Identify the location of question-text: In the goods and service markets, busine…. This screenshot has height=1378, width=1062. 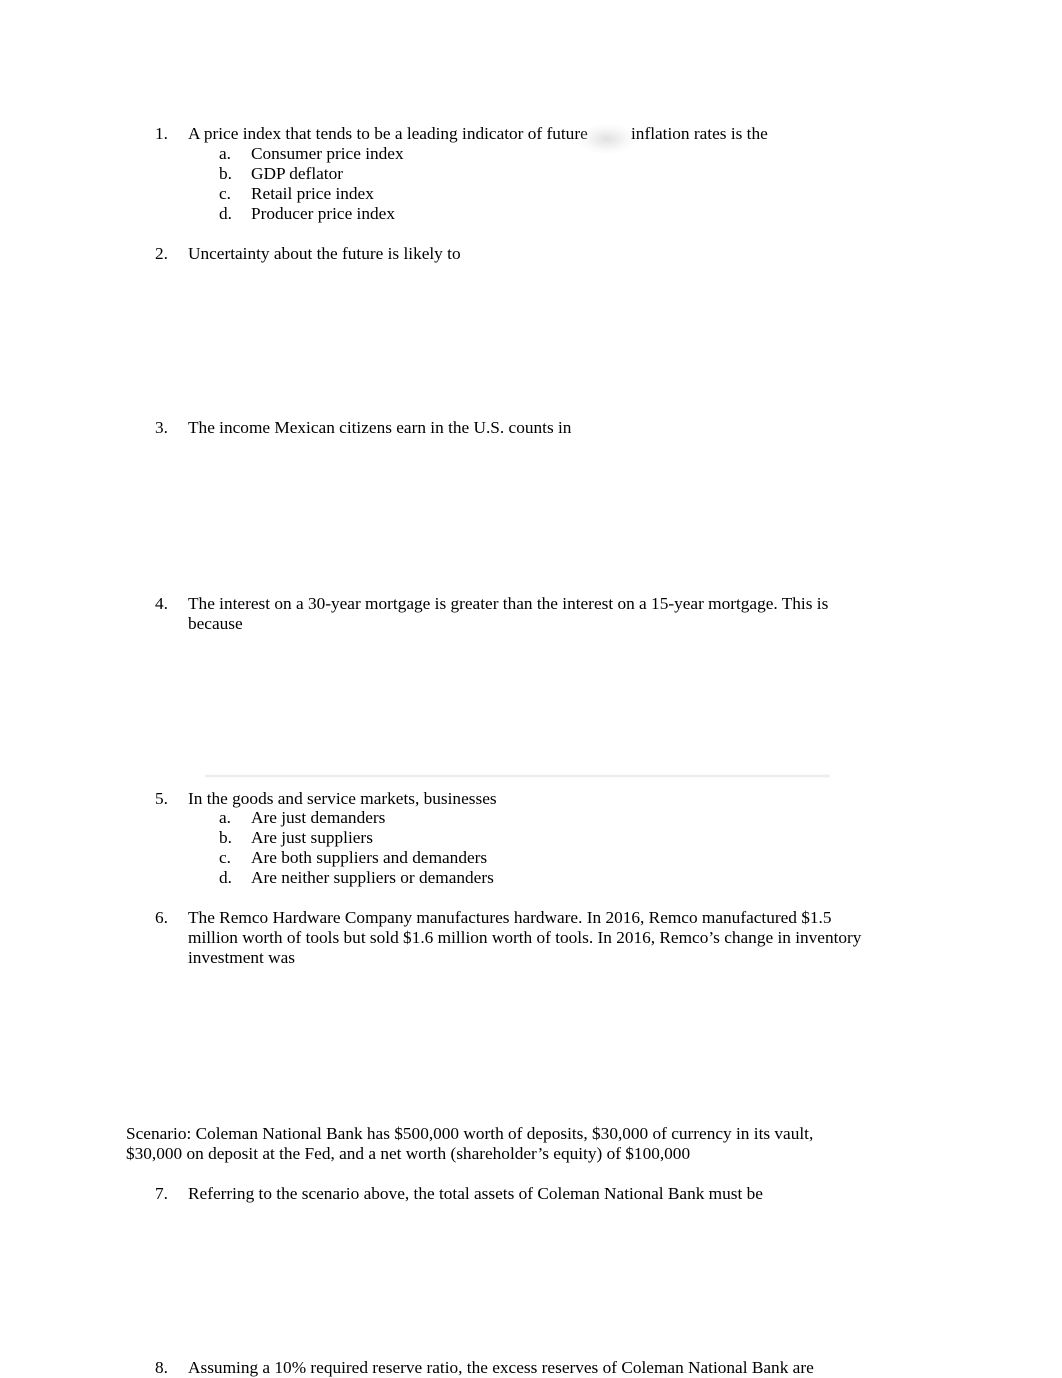
(342, 798).